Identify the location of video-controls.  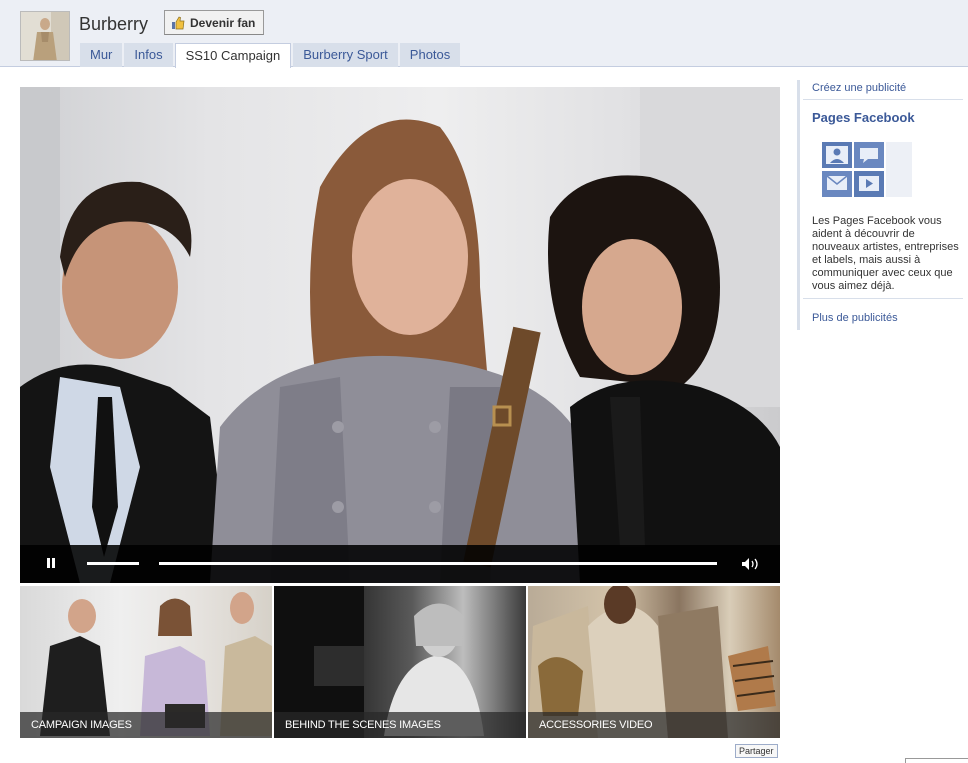
(400, 564).